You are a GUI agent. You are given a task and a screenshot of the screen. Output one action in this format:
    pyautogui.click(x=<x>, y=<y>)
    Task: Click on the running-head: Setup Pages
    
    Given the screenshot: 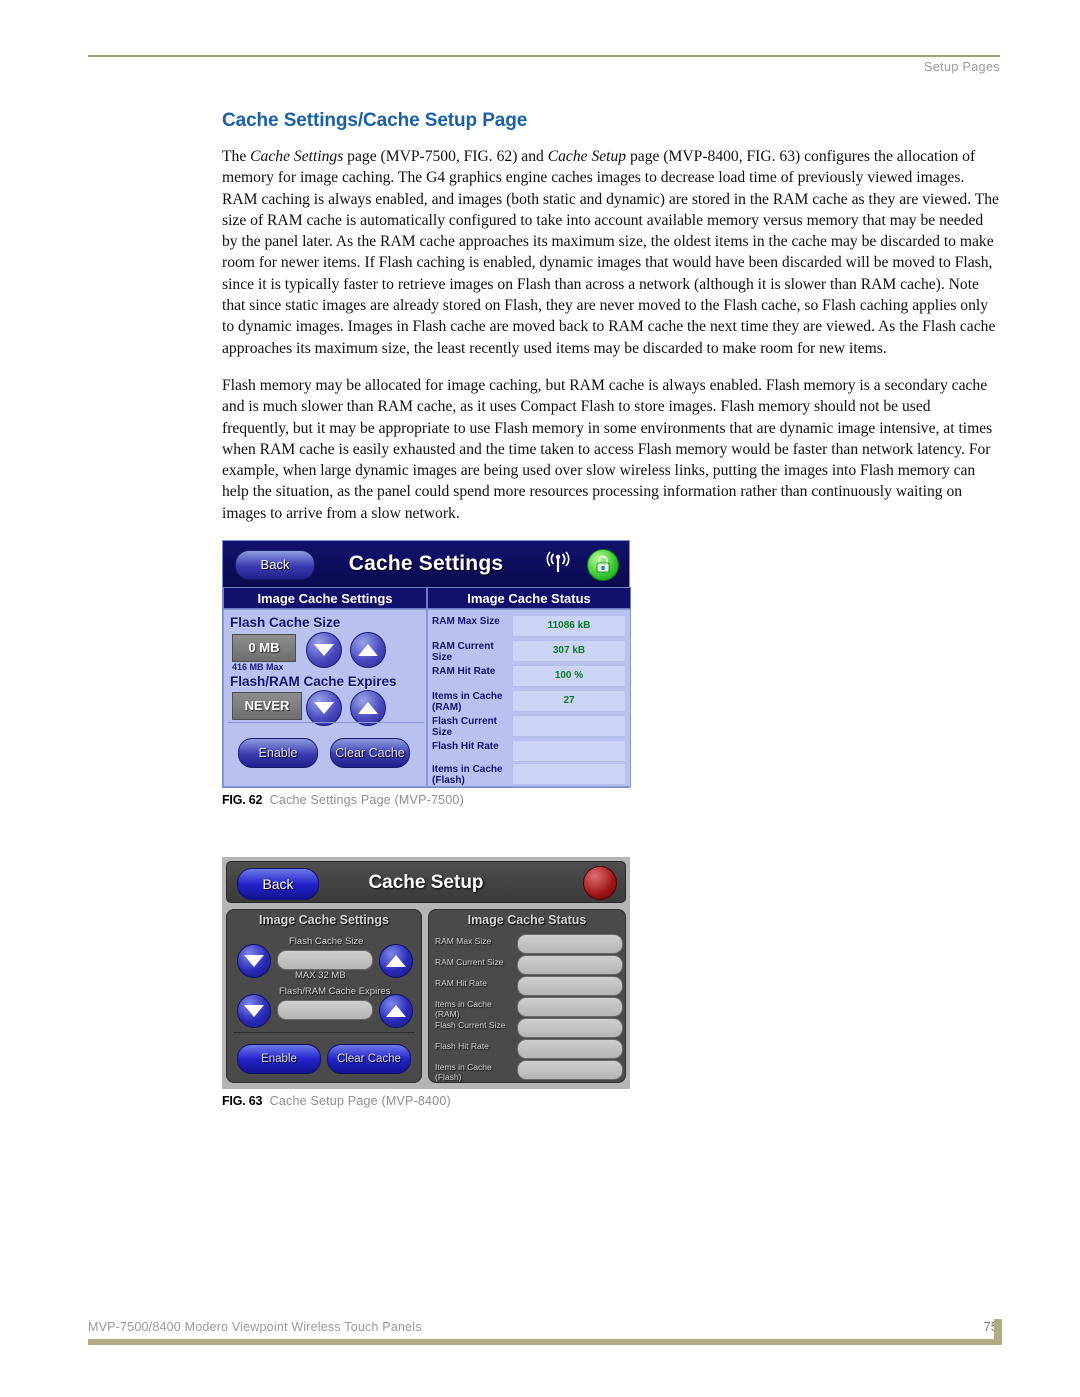 What is the action you would take?
    pyautogui.click(x=962, y=67)
    